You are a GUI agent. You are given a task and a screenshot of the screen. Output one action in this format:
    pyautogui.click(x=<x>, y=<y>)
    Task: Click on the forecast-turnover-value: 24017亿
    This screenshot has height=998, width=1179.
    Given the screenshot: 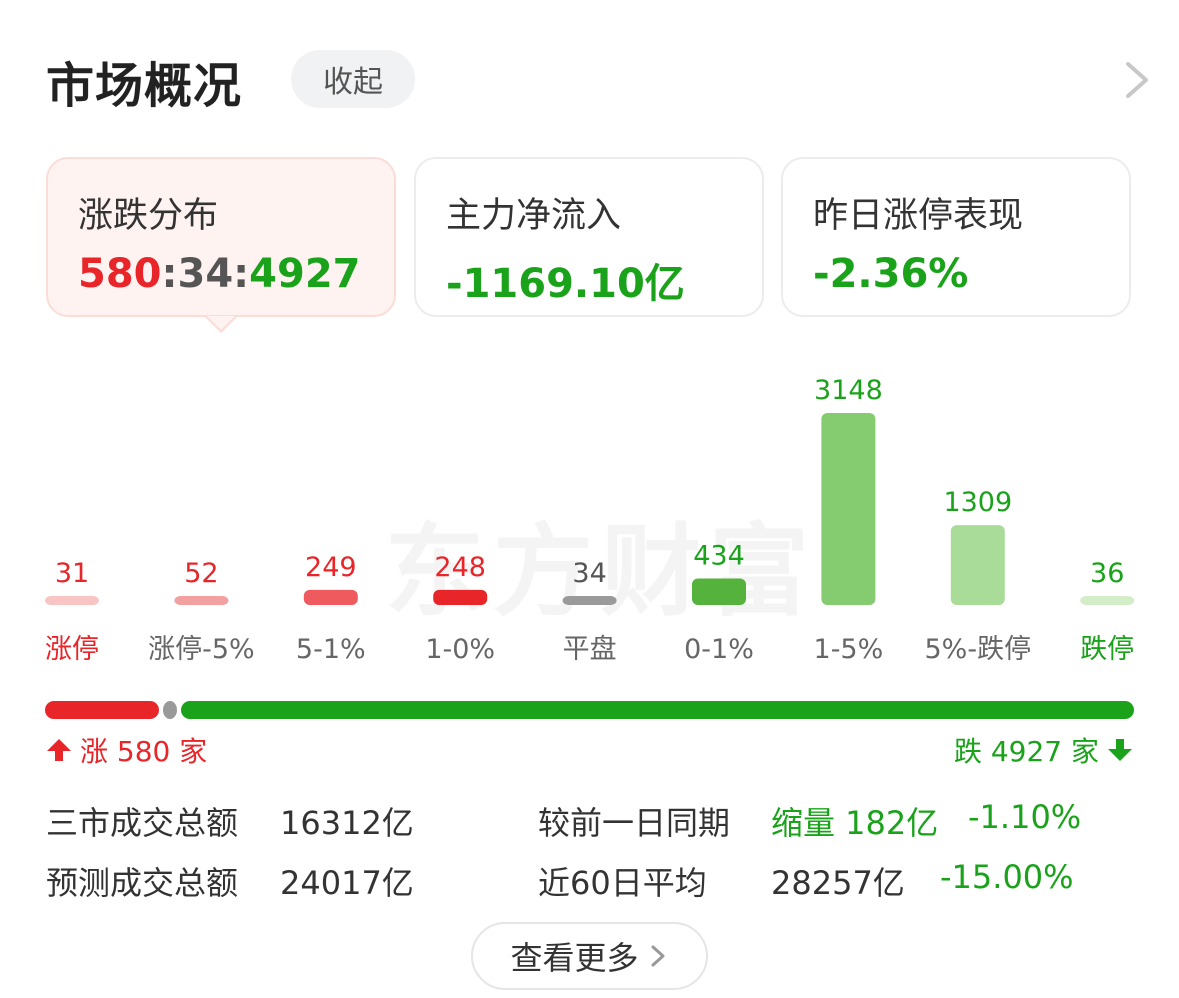 What is the action you would take?
    pyautogui.click(x=347, y=883)
    